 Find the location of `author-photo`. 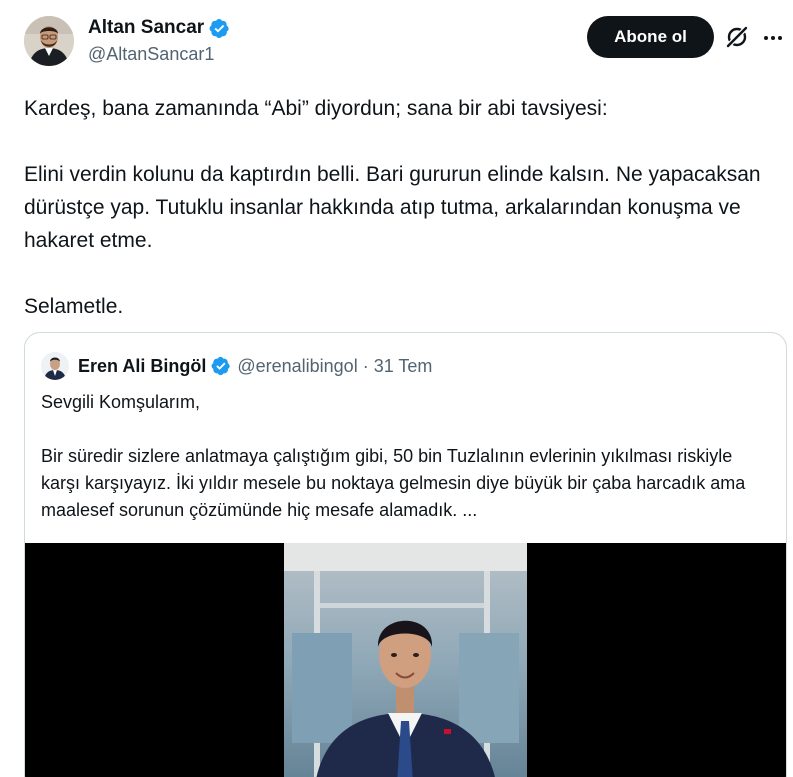

author-photo is located at coordinates (49, 41).